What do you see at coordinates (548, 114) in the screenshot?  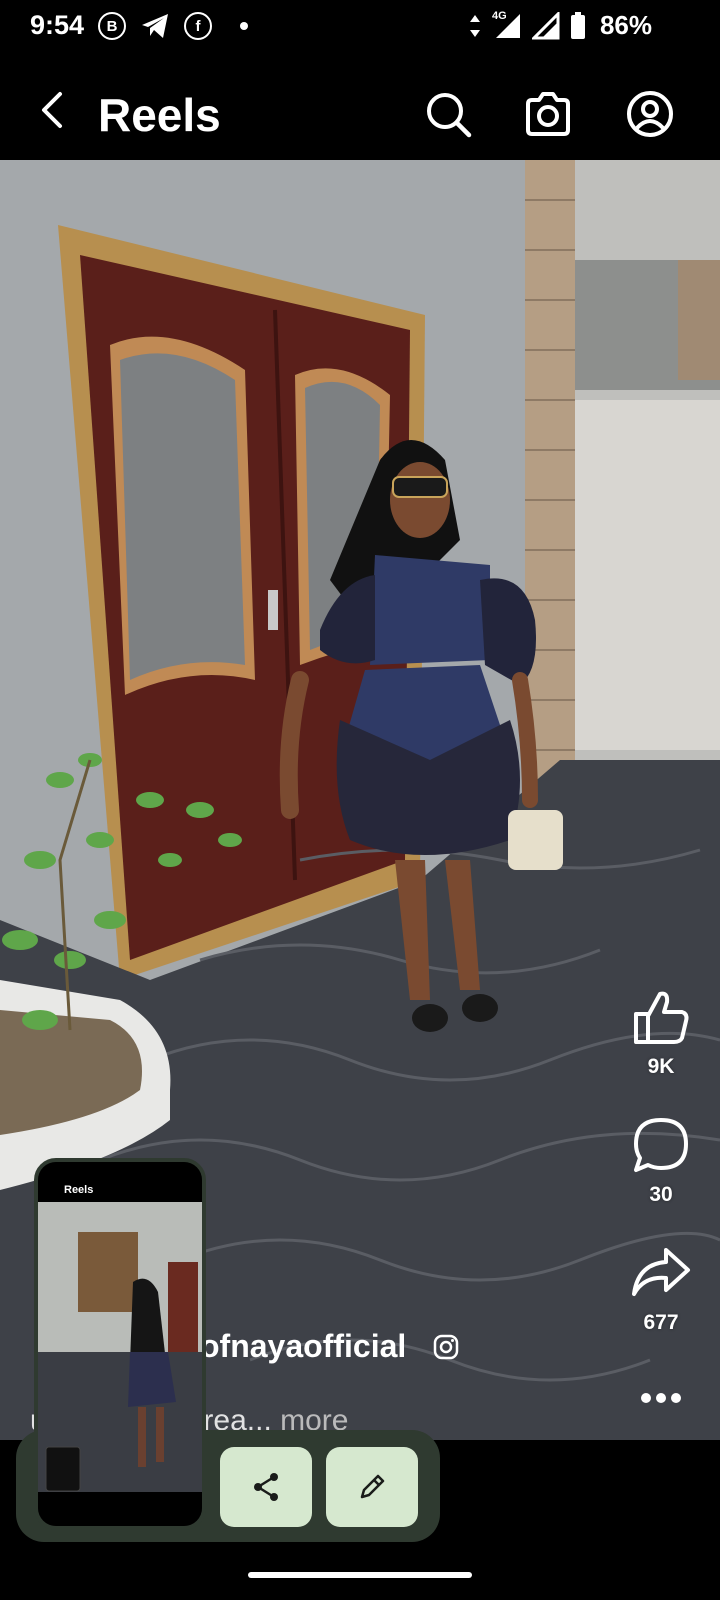 I see `camera-icon` at bounding box center [548, 114].